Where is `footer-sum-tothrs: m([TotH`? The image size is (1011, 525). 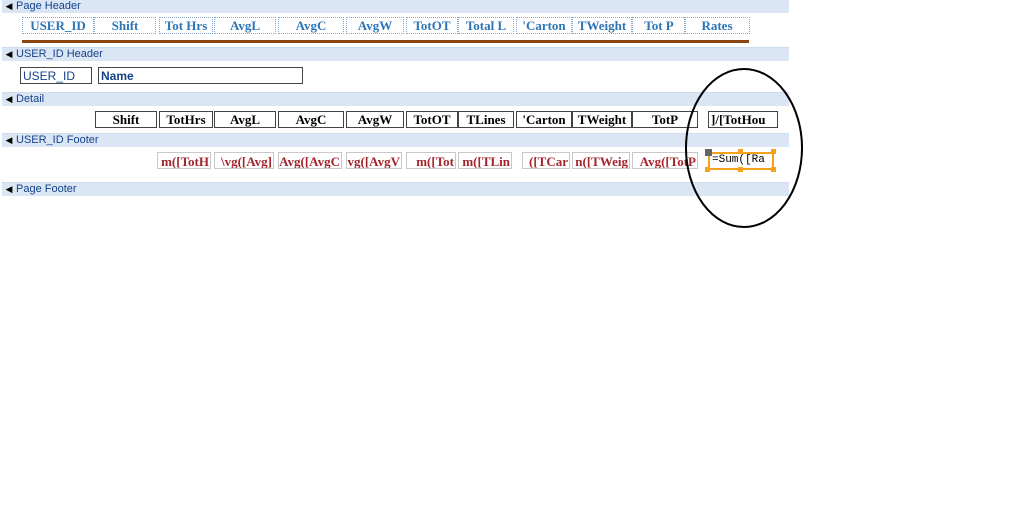
footer-sum-tothrs: m([TotH is located at coordinates (184, 160).